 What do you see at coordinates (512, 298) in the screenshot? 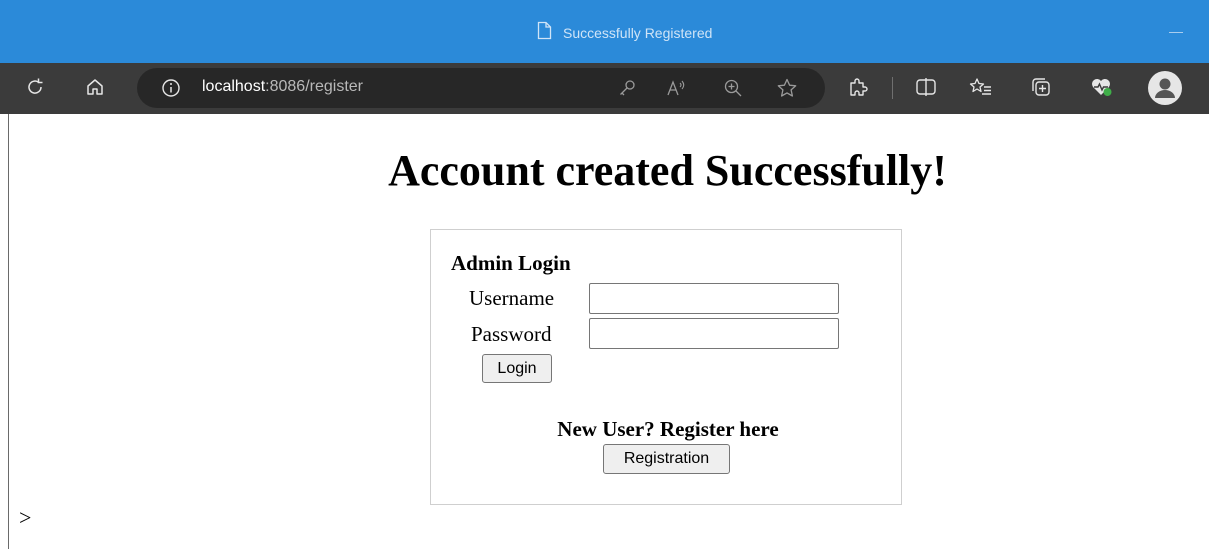
I see `username-label: Username` at bounding box center [512, 298].